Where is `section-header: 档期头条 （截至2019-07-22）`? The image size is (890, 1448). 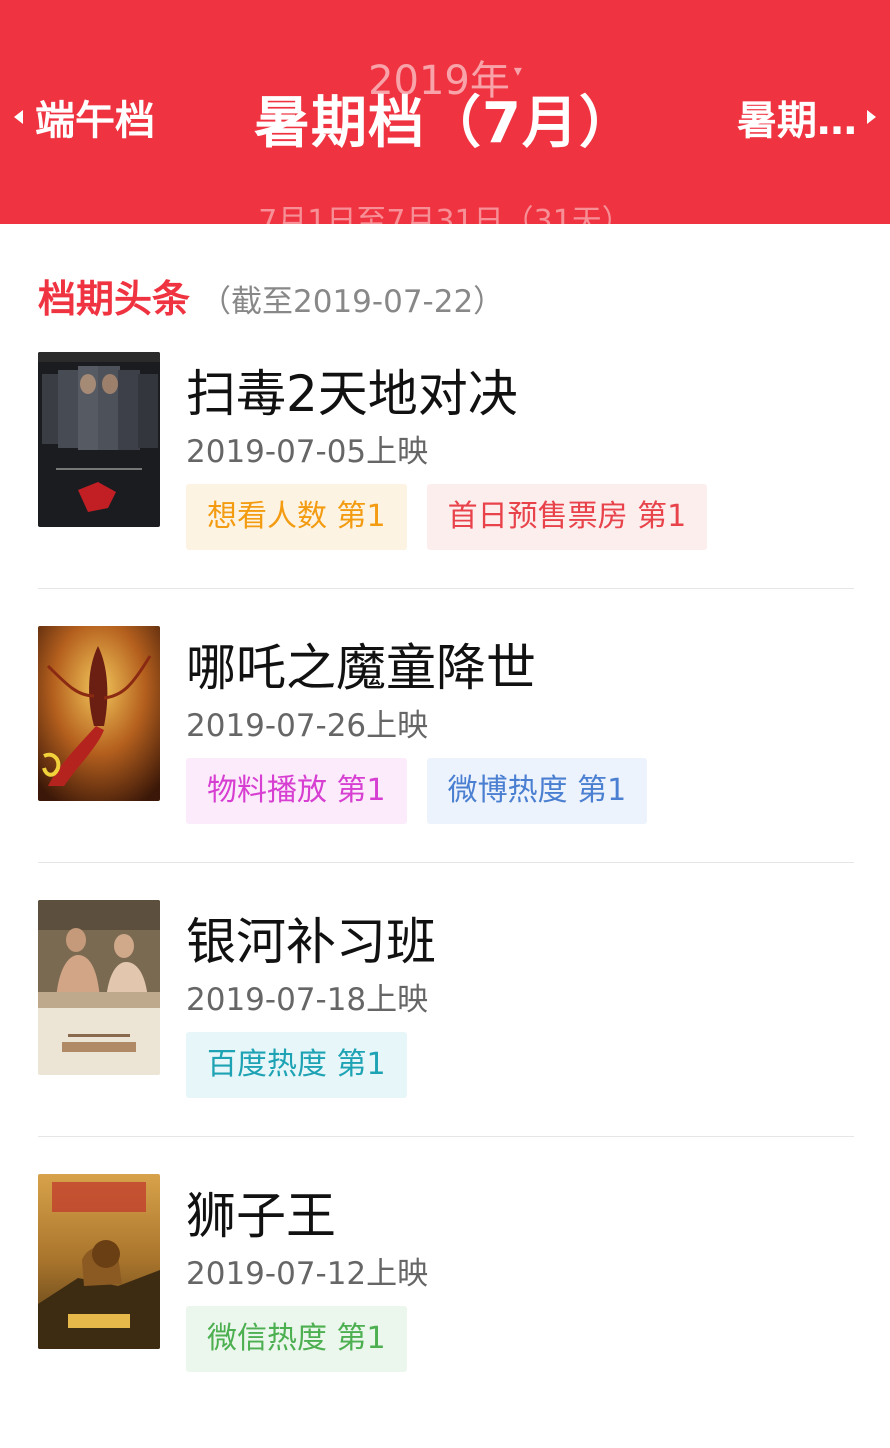 section-header: 档期头条 （截至2019-07-22） is located at coordinates (271, 295).